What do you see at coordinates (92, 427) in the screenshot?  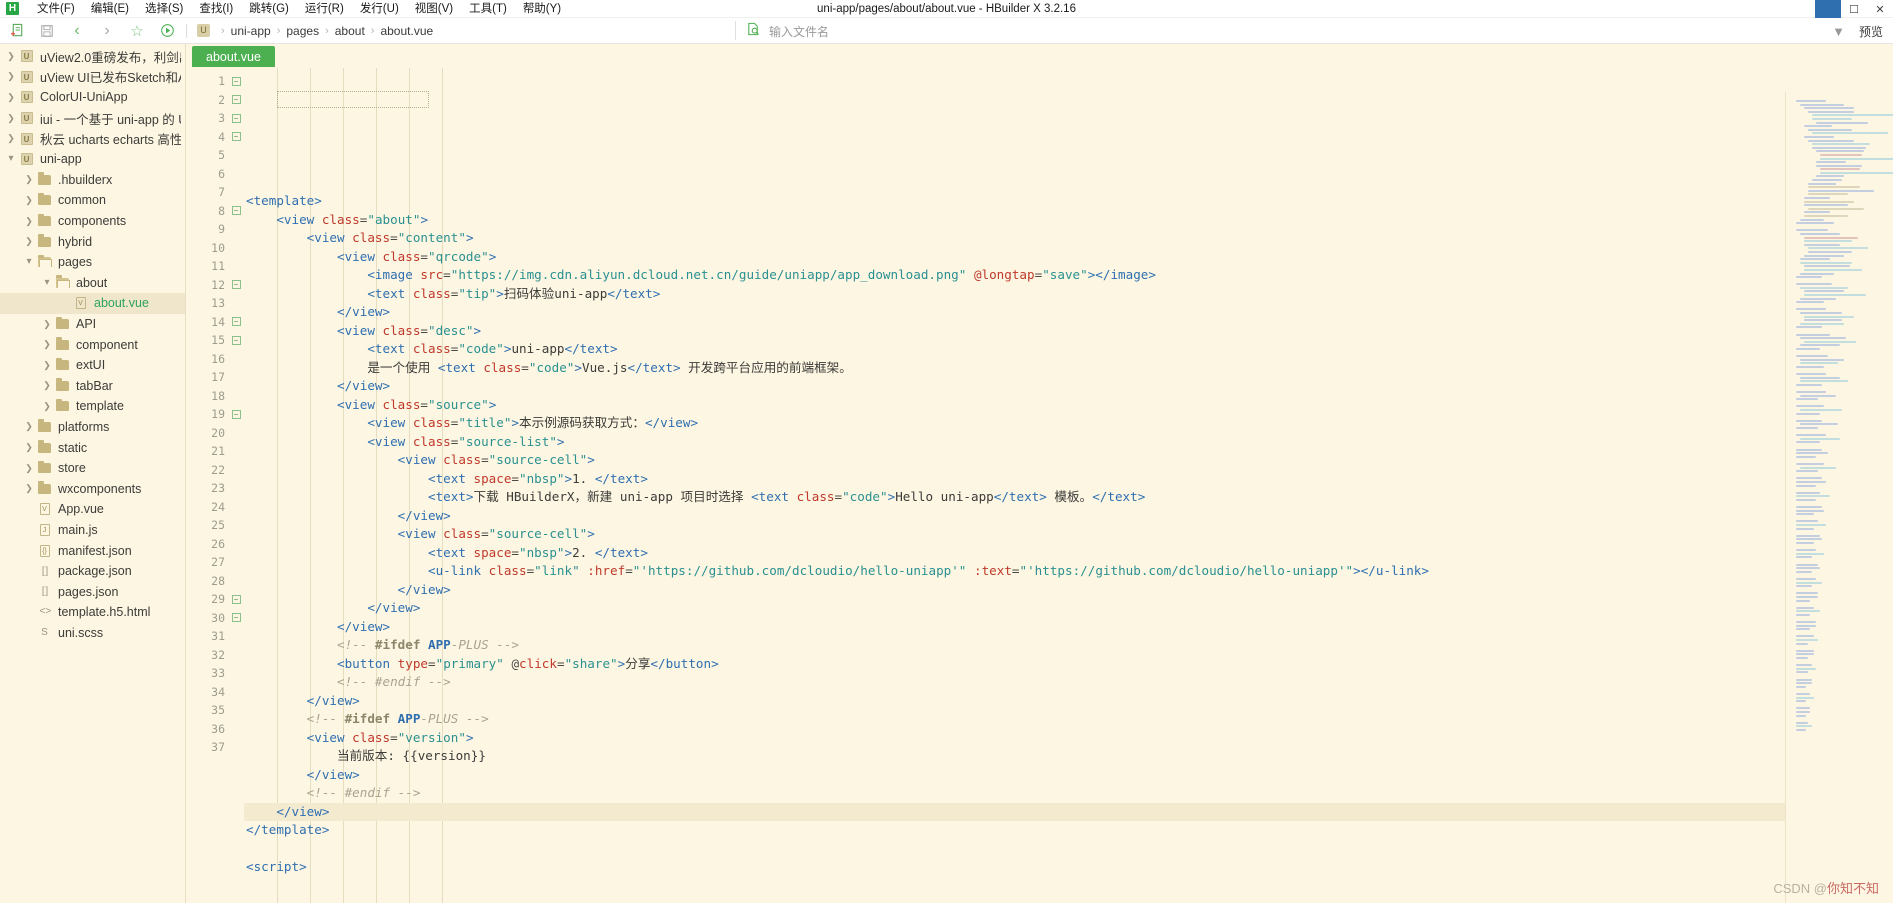 I see `tree-item-platforms: platforms` at bounding box center [92, 427].